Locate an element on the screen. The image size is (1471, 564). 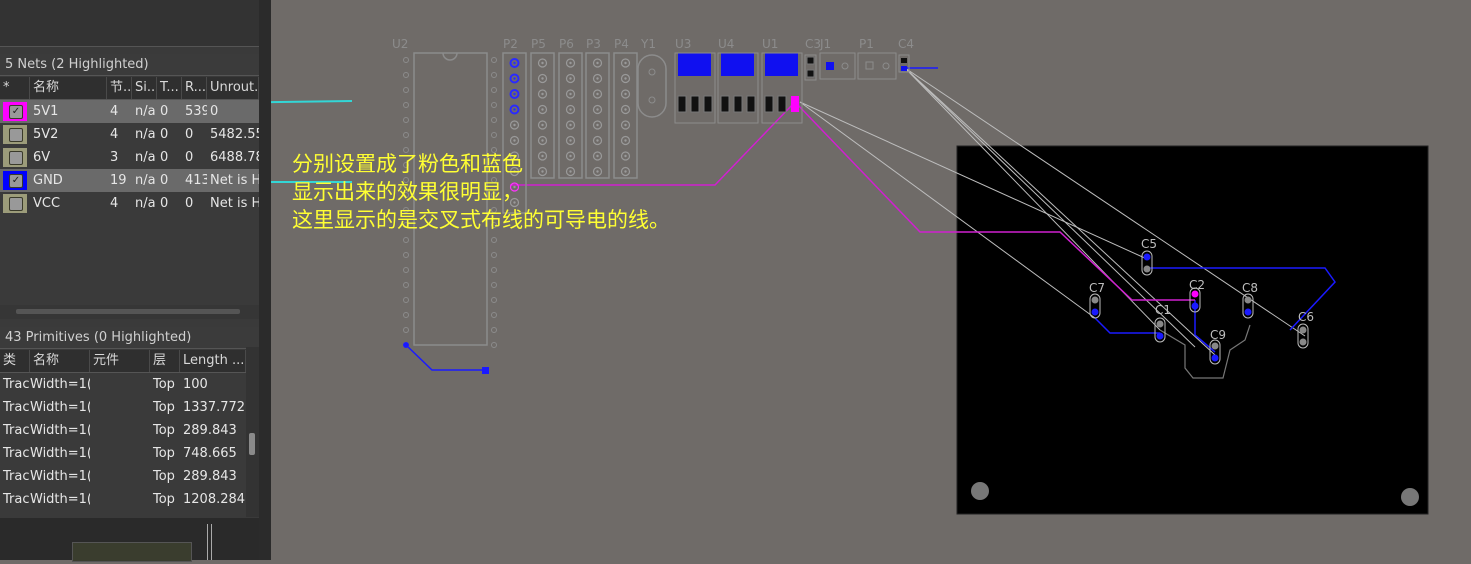
col-header-prim-name: 名称 is located at coordinates (60, 361).